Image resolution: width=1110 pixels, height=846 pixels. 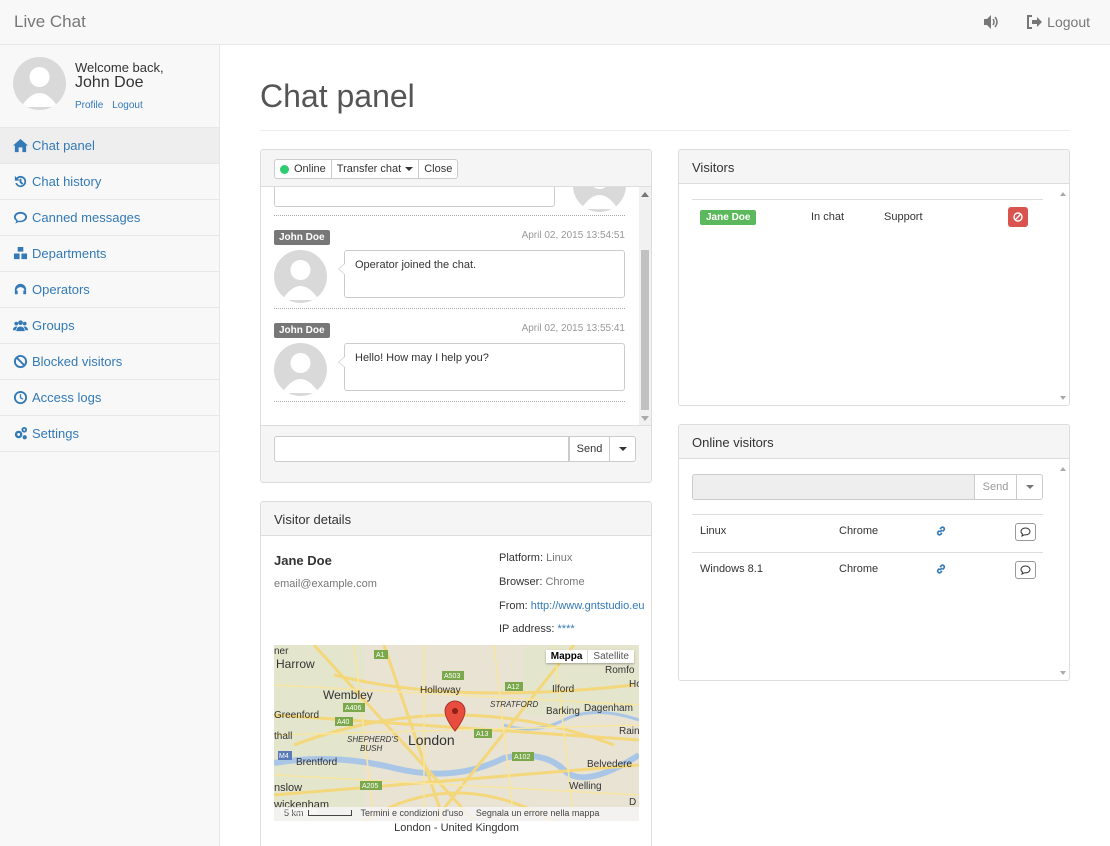 I want to click on users-icon, so click(x=20, y=326).